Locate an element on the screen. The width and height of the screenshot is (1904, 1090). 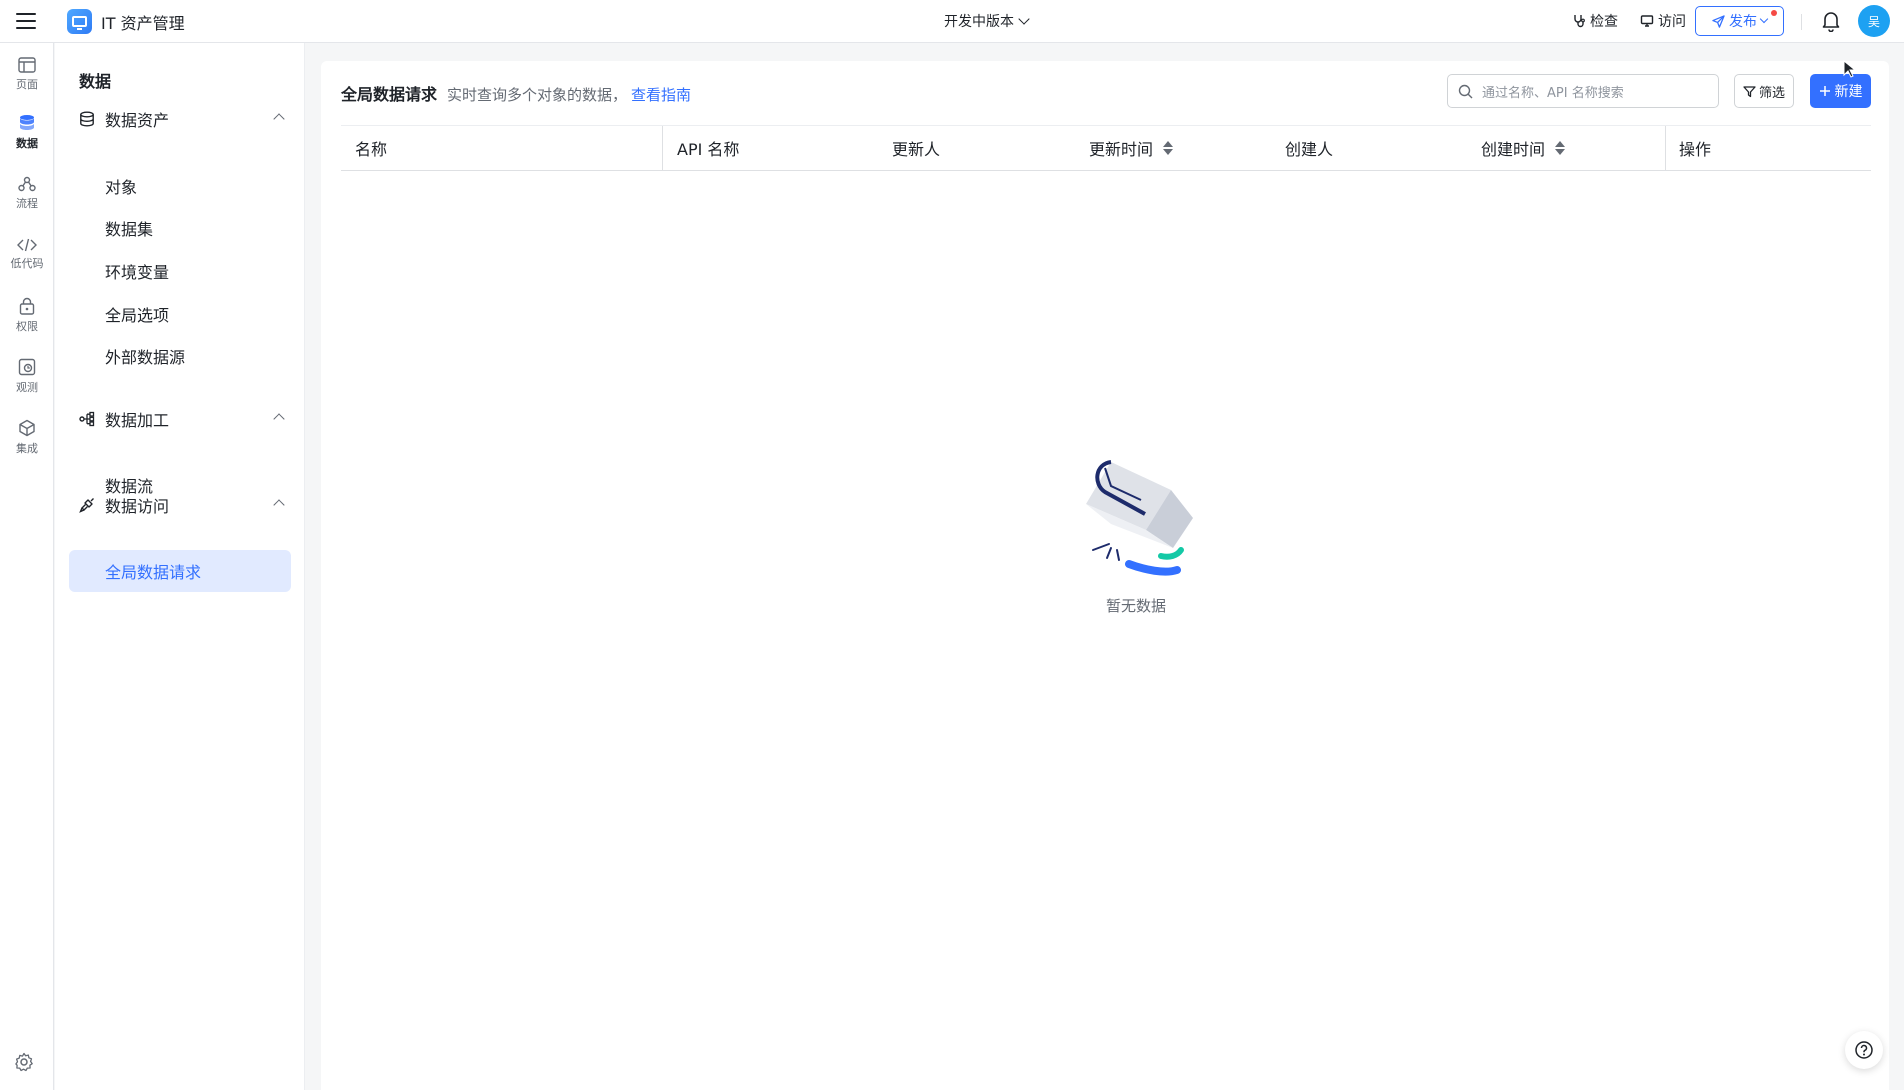
column-header-create-time: 创建时间 is located at coordinates (1523, 148).